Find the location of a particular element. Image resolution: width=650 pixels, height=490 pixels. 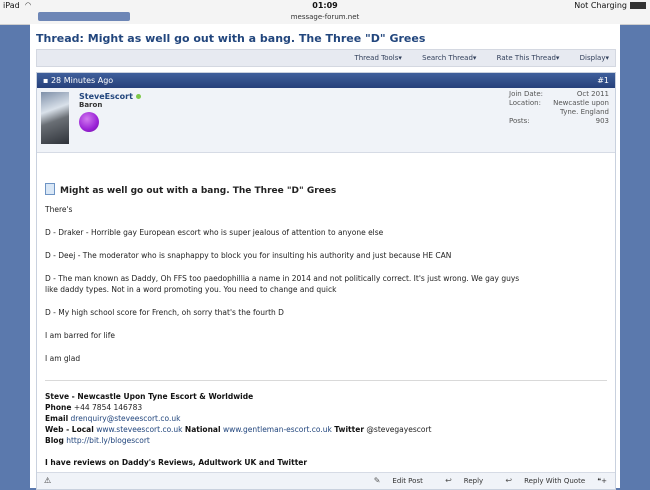

avatar is located at coordinates (55, 118).